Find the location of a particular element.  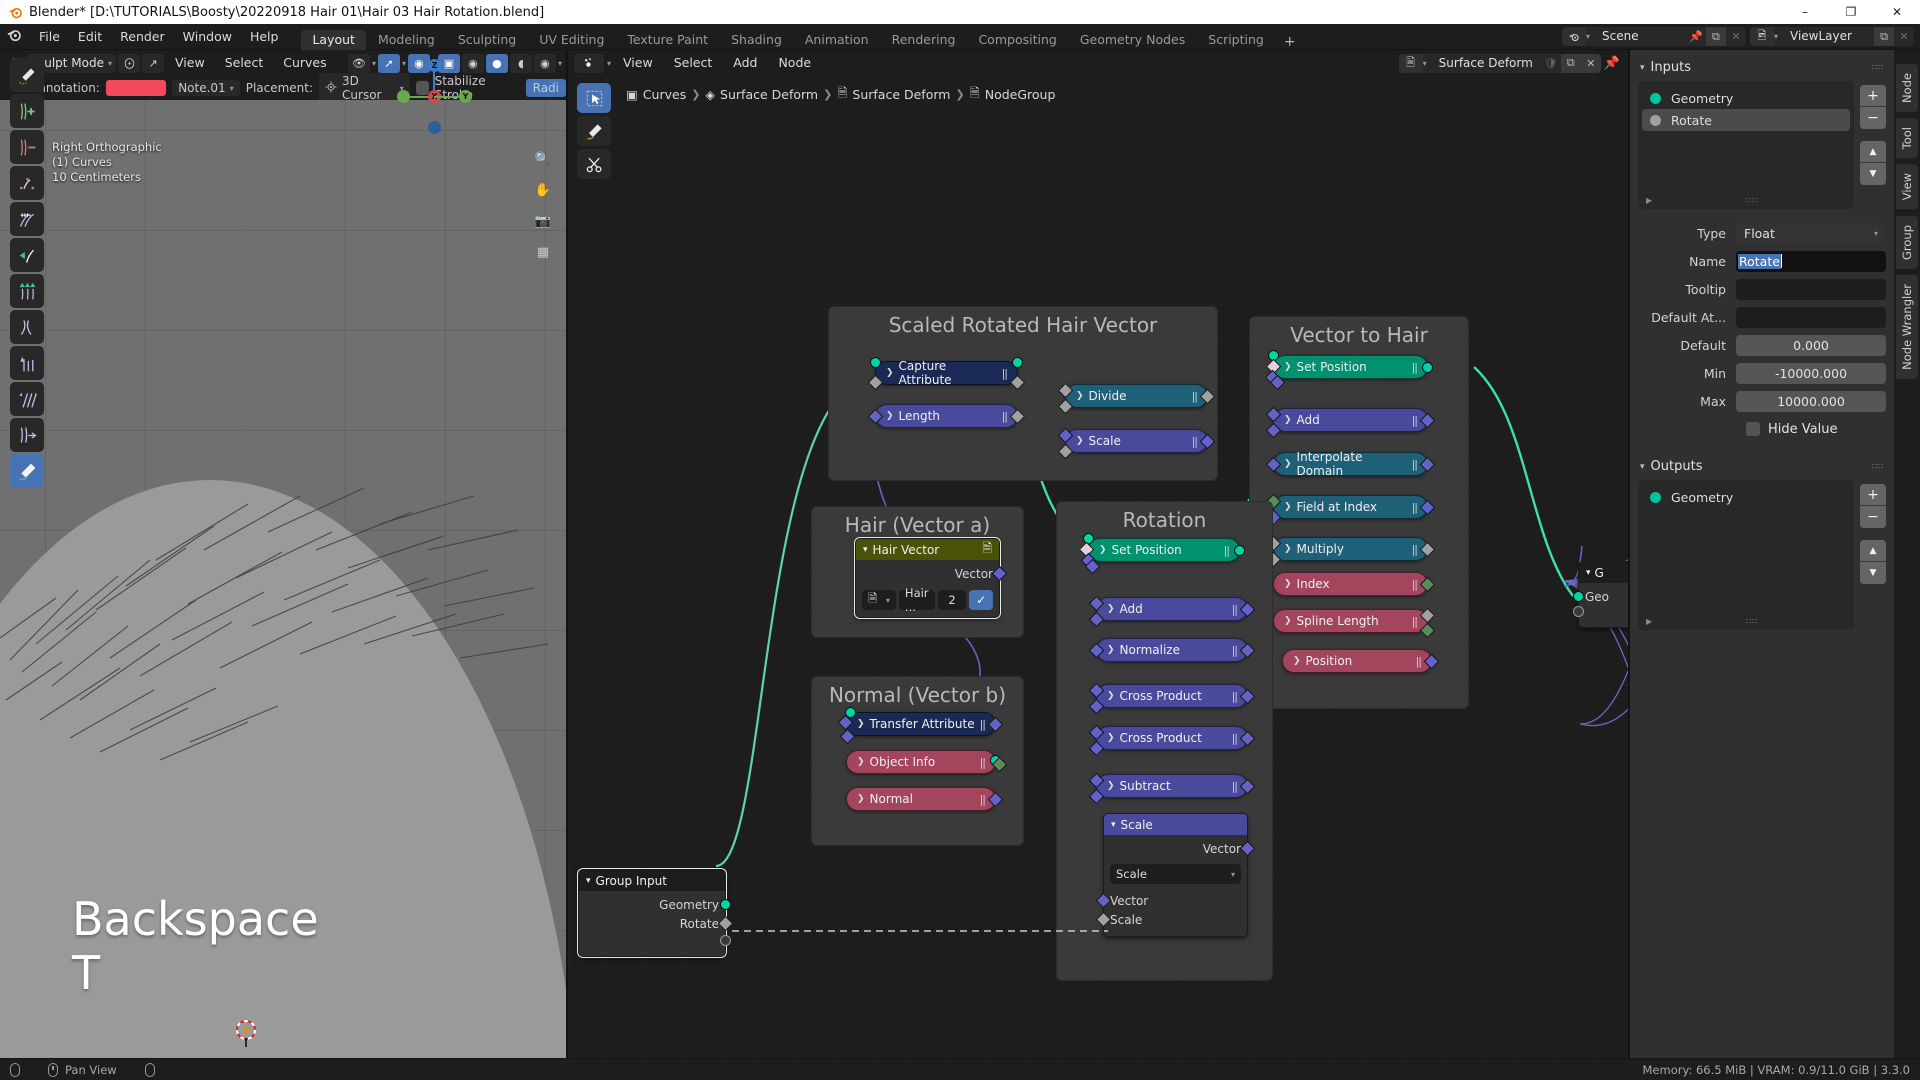

window-controls: – ❐ ✕ is located at coordinates (1851, 12).